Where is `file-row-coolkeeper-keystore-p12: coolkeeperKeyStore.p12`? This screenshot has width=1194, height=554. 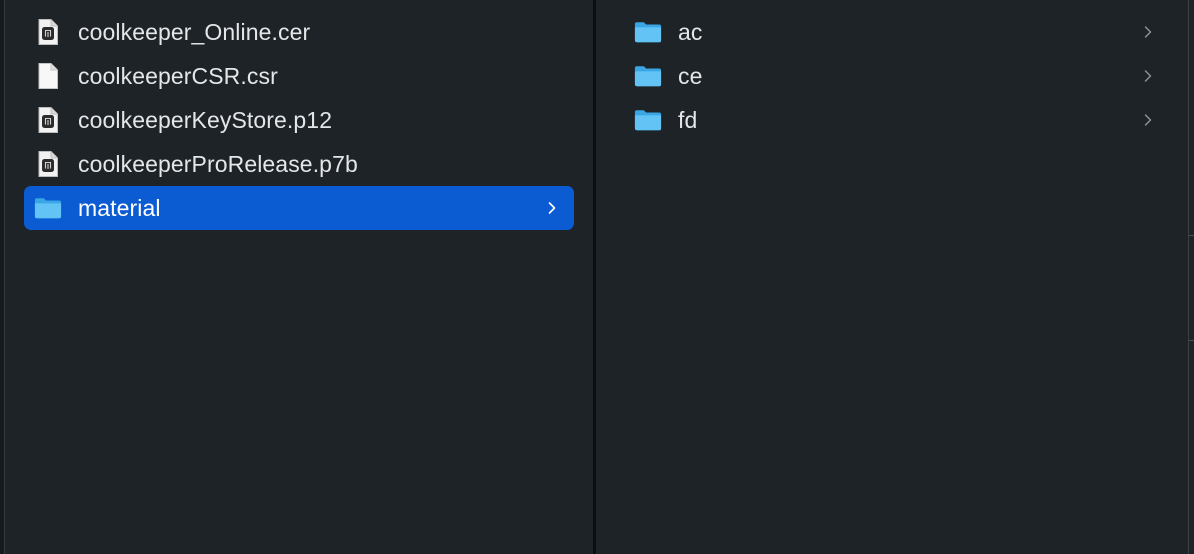
file-row-coolkeeper-keystore-p12: coolkeeperKeyStore.p12 is located at coordinates (299, 120).